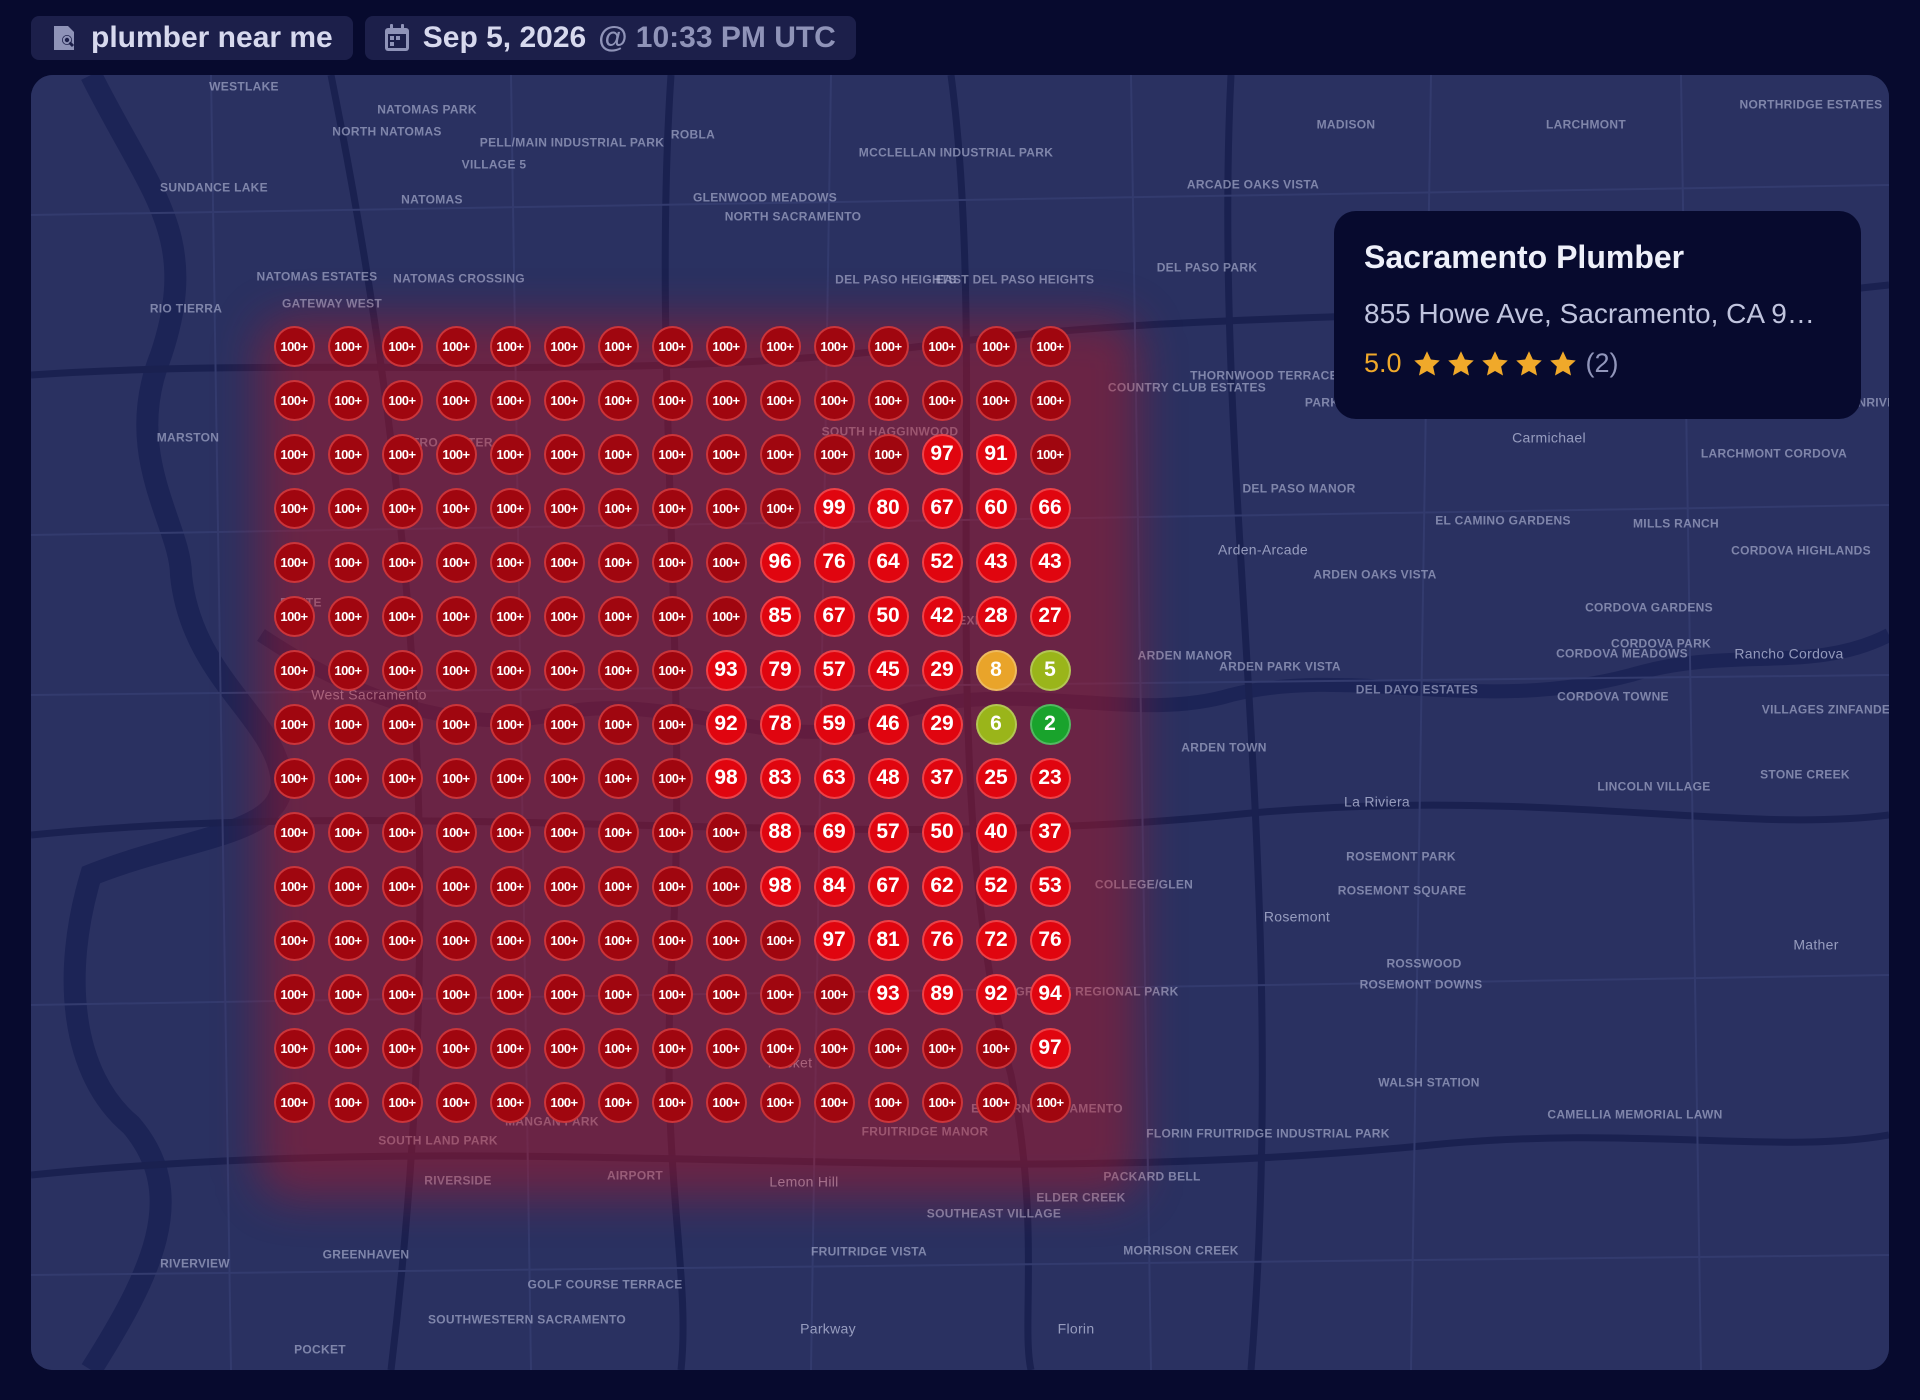 The width and height of the screenshot is (1920, 1400). I want to click on date-chip: Sep 5, 2026 @ 10:33 PM UTC, so click(610, 38).